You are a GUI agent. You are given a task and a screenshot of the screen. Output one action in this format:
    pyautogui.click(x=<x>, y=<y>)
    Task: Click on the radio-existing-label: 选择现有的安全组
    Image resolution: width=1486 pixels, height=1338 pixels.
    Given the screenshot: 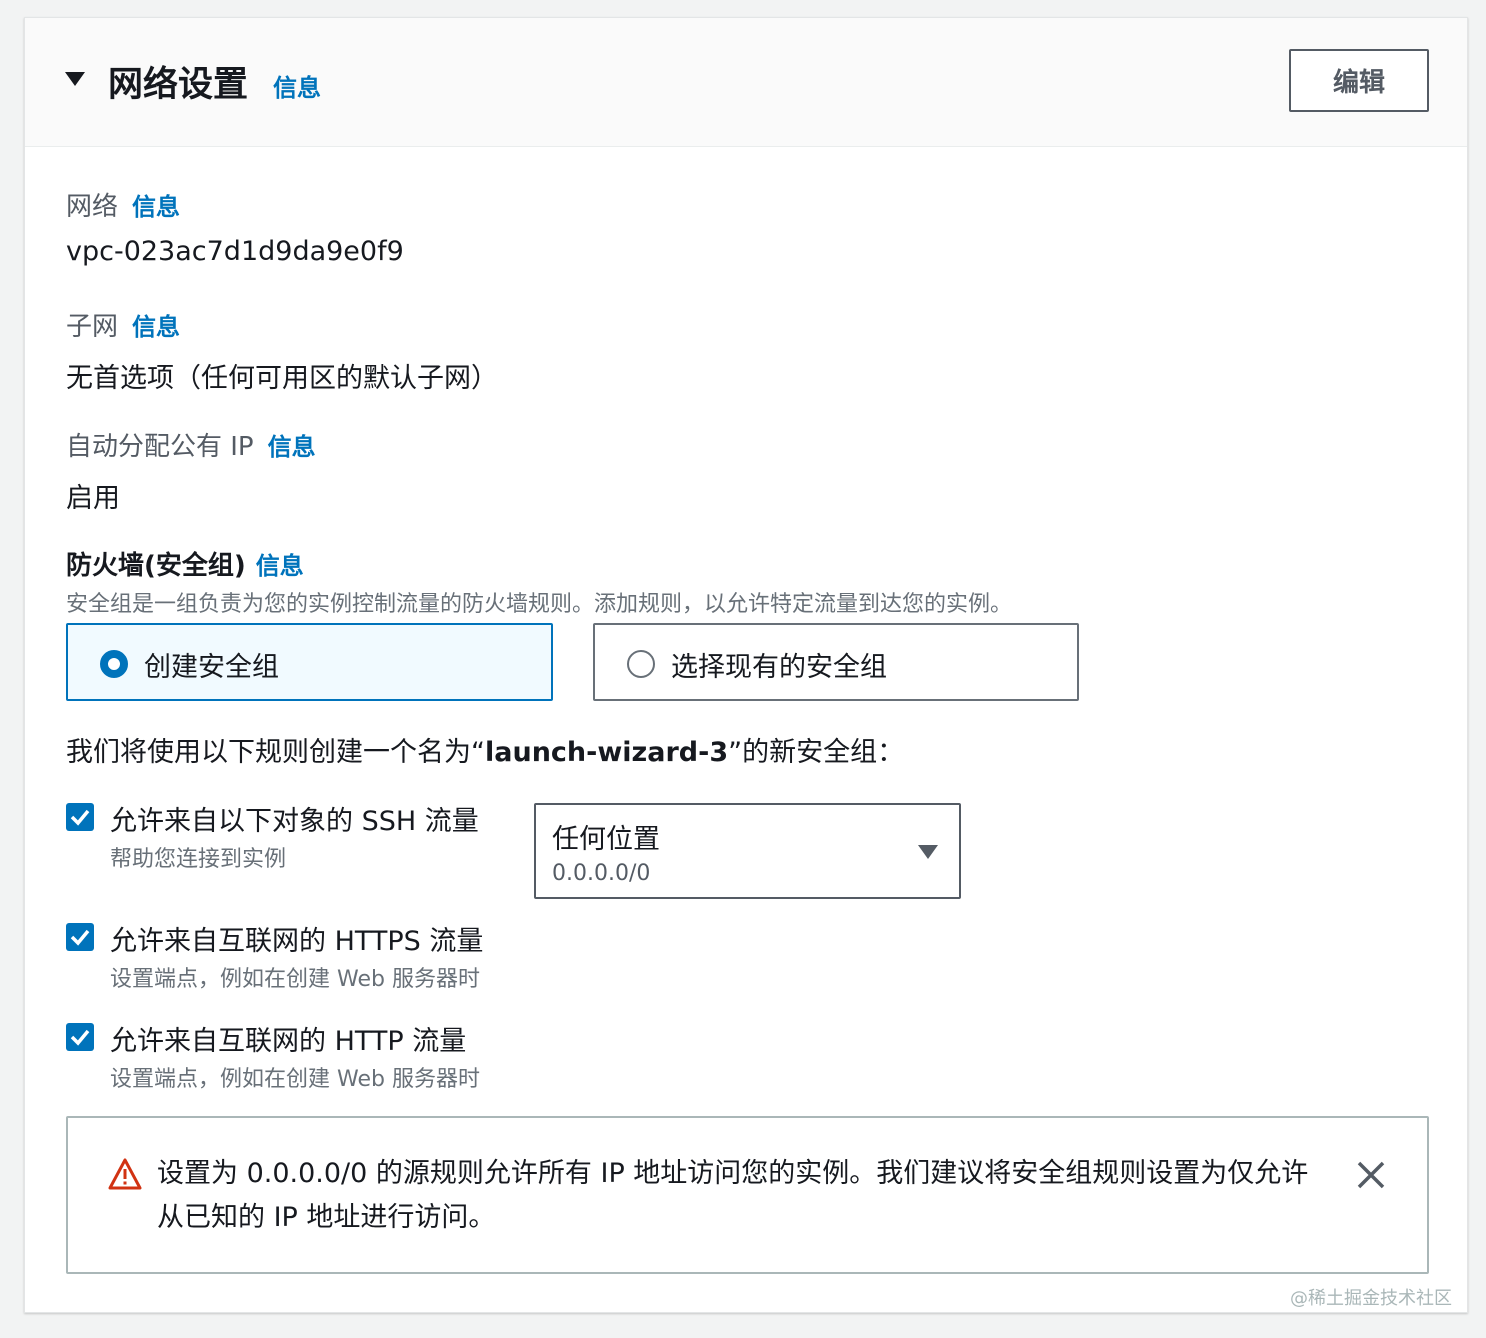 What is the action you would take?
    pyautogui.click(x=779, y=667)
    